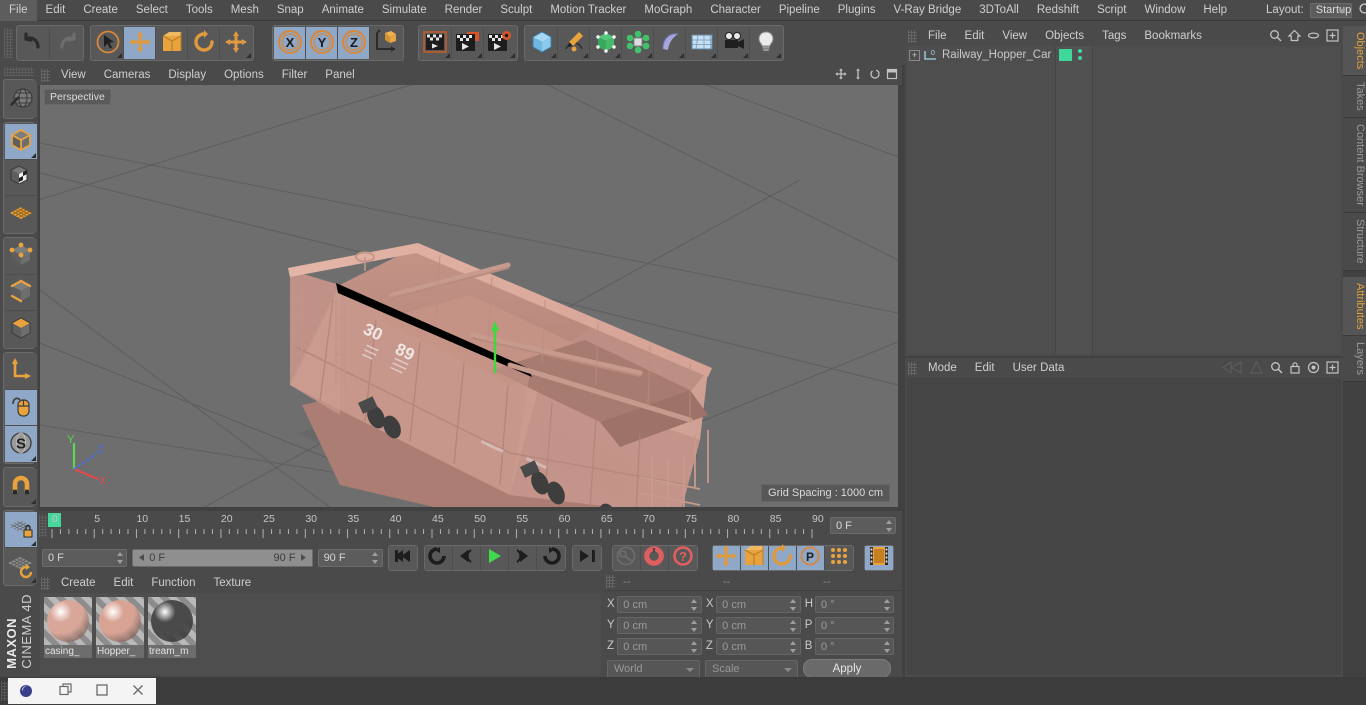 The height and width of the screenshot is (705, 1366). What do you see at coordinates (339, 75) in the screenshot?
I see `viewport-menu-panel: Panel` at bounding box center [339, 75].